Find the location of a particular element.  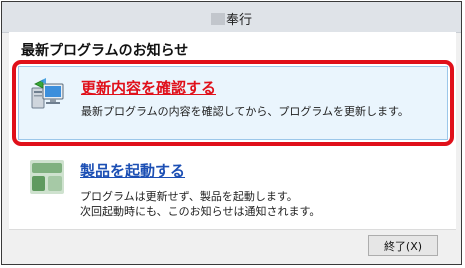

window-title: 奉行 is located at coordinates (231, 18).